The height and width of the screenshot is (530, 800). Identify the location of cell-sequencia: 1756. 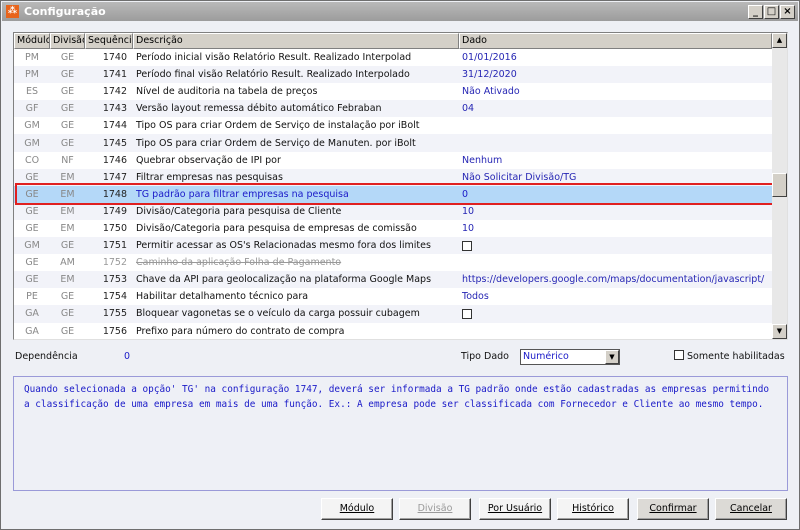
(114, 331).